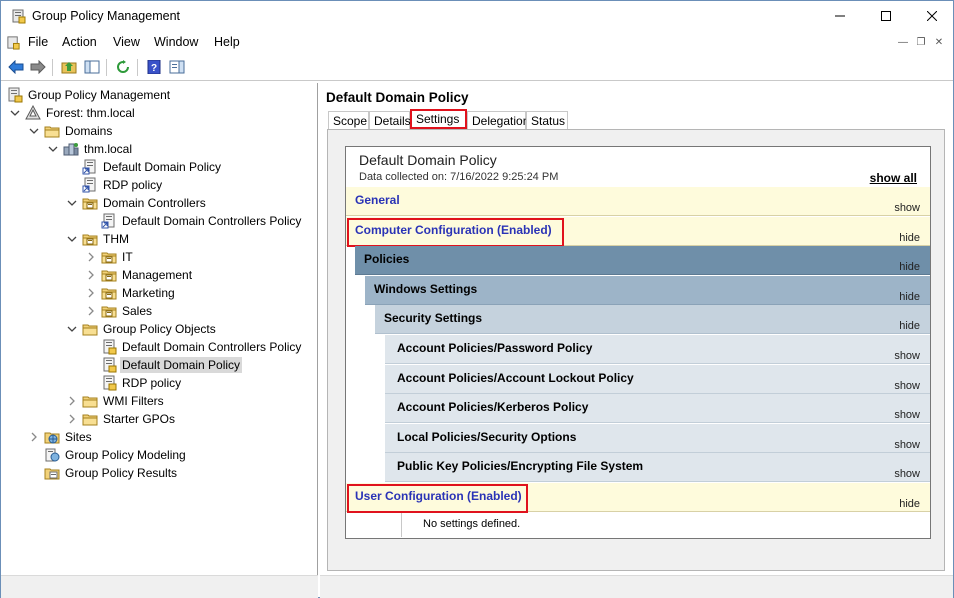 Image resolution: width=954 pixels, height=598 pixels. What do you see at coordinates (79, 42) in the screenshot?
I see `menu-action: Action` at bounding box center [79, 42].